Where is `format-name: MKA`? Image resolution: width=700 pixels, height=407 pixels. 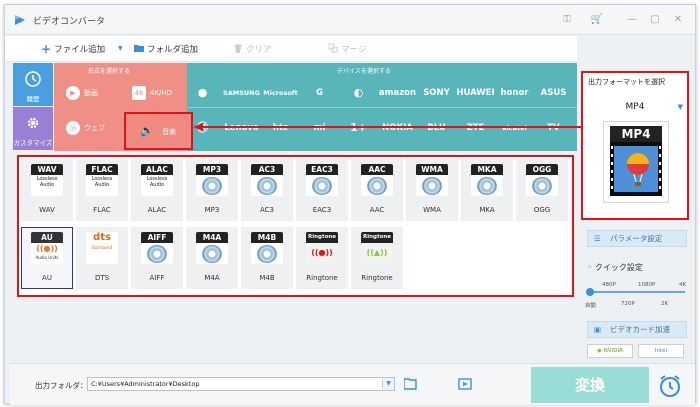 format-name: MKA is located at coordinates (487, 210).